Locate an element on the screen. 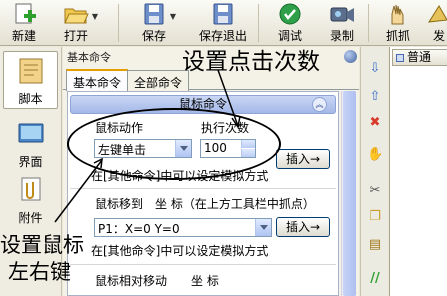 This screenshot has height=296, width=447. script-icon is located at coordinates (30, 71).